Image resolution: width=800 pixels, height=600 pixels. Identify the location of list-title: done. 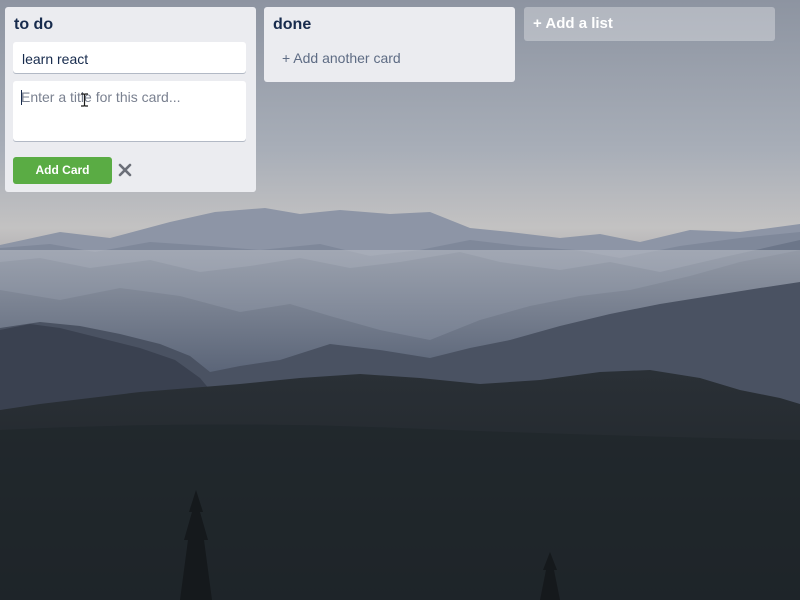
(292, 25).